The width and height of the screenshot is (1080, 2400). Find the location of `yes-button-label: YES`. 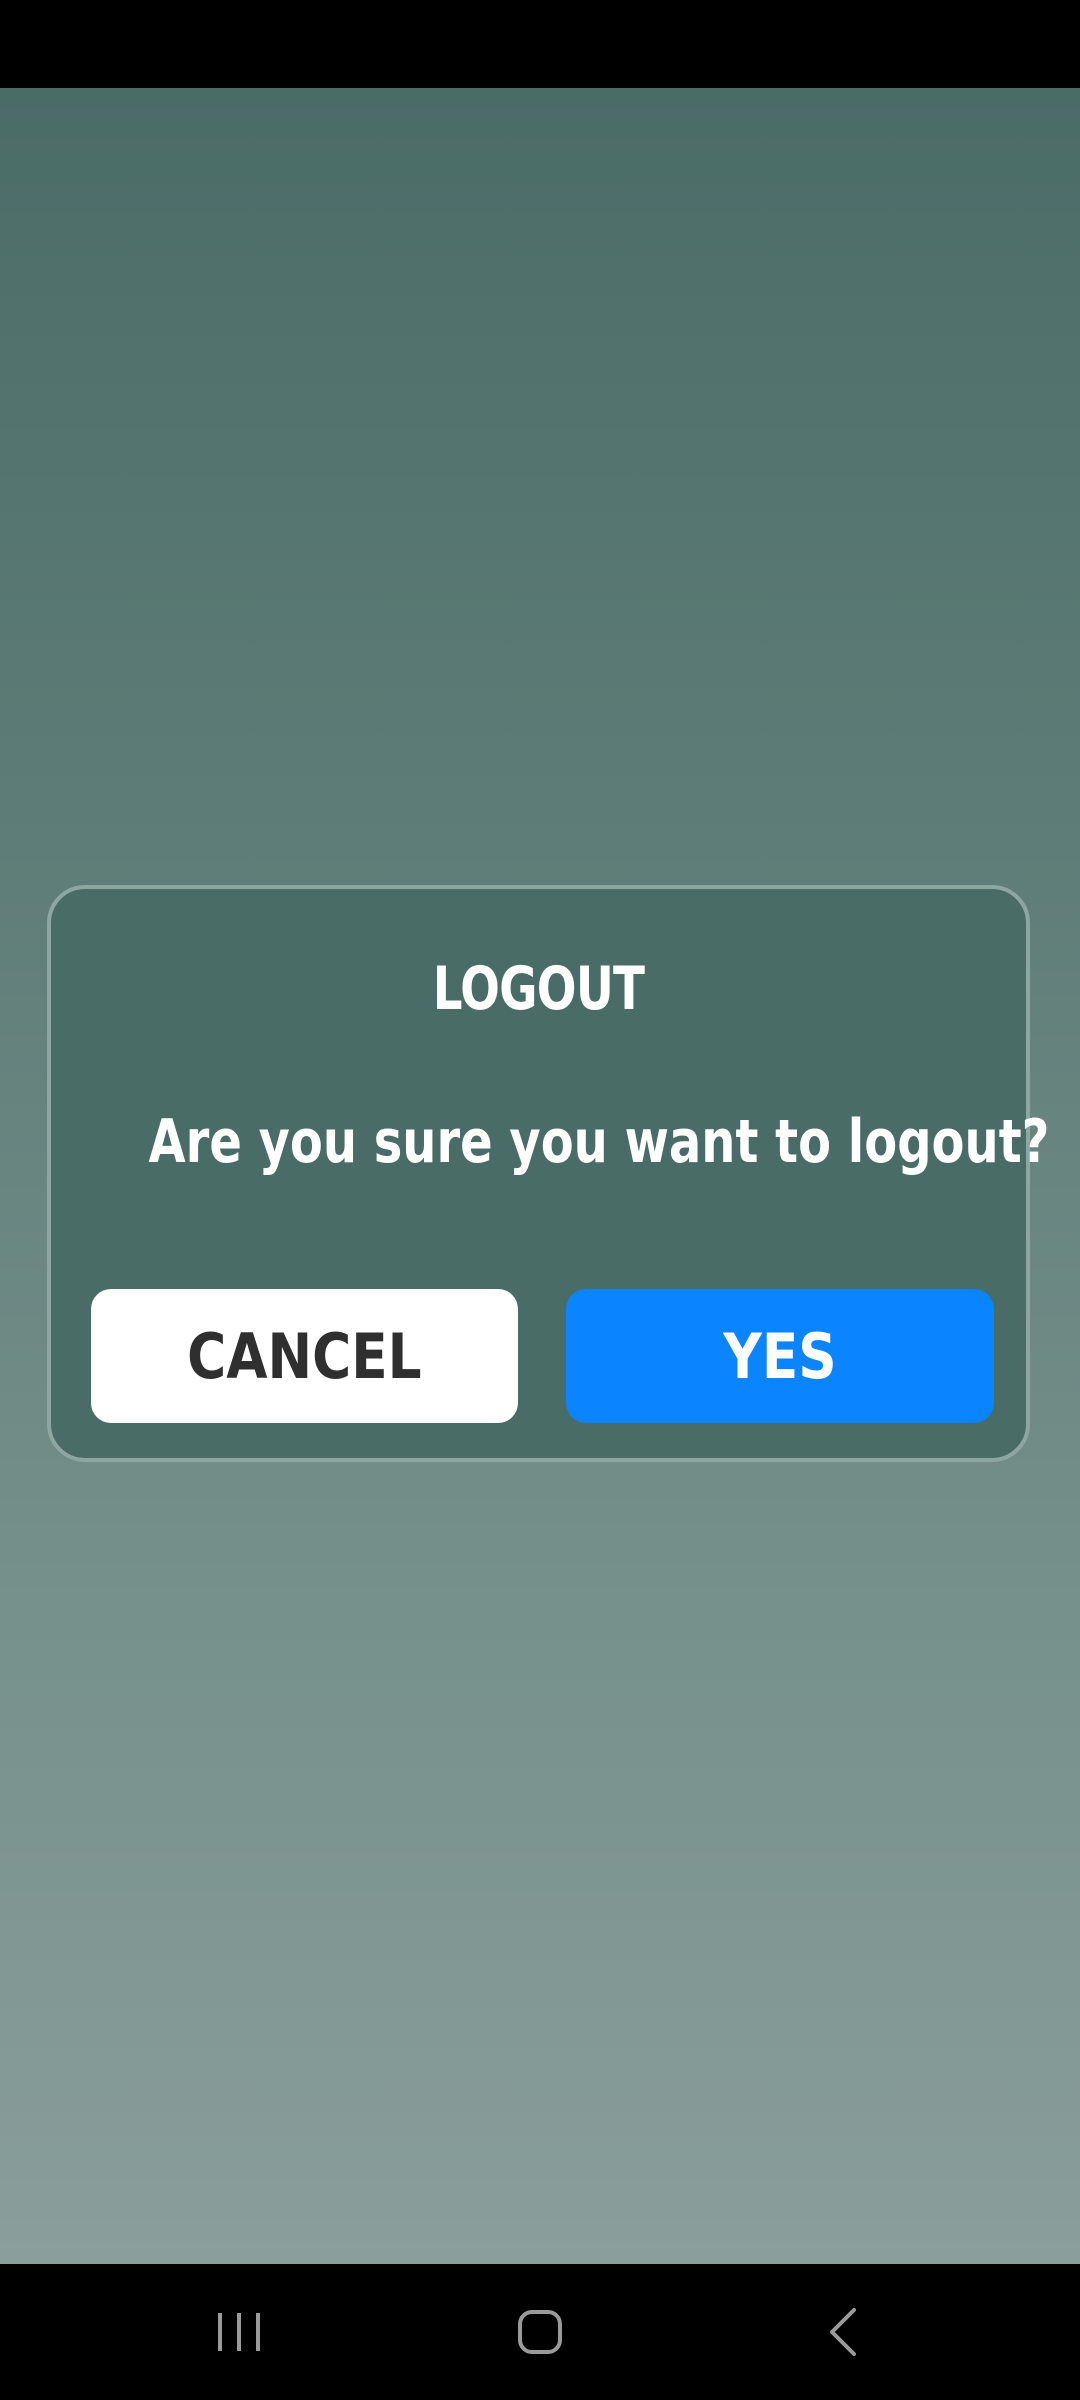

yes-button-label: YES is located at coordinates (780, 1356).